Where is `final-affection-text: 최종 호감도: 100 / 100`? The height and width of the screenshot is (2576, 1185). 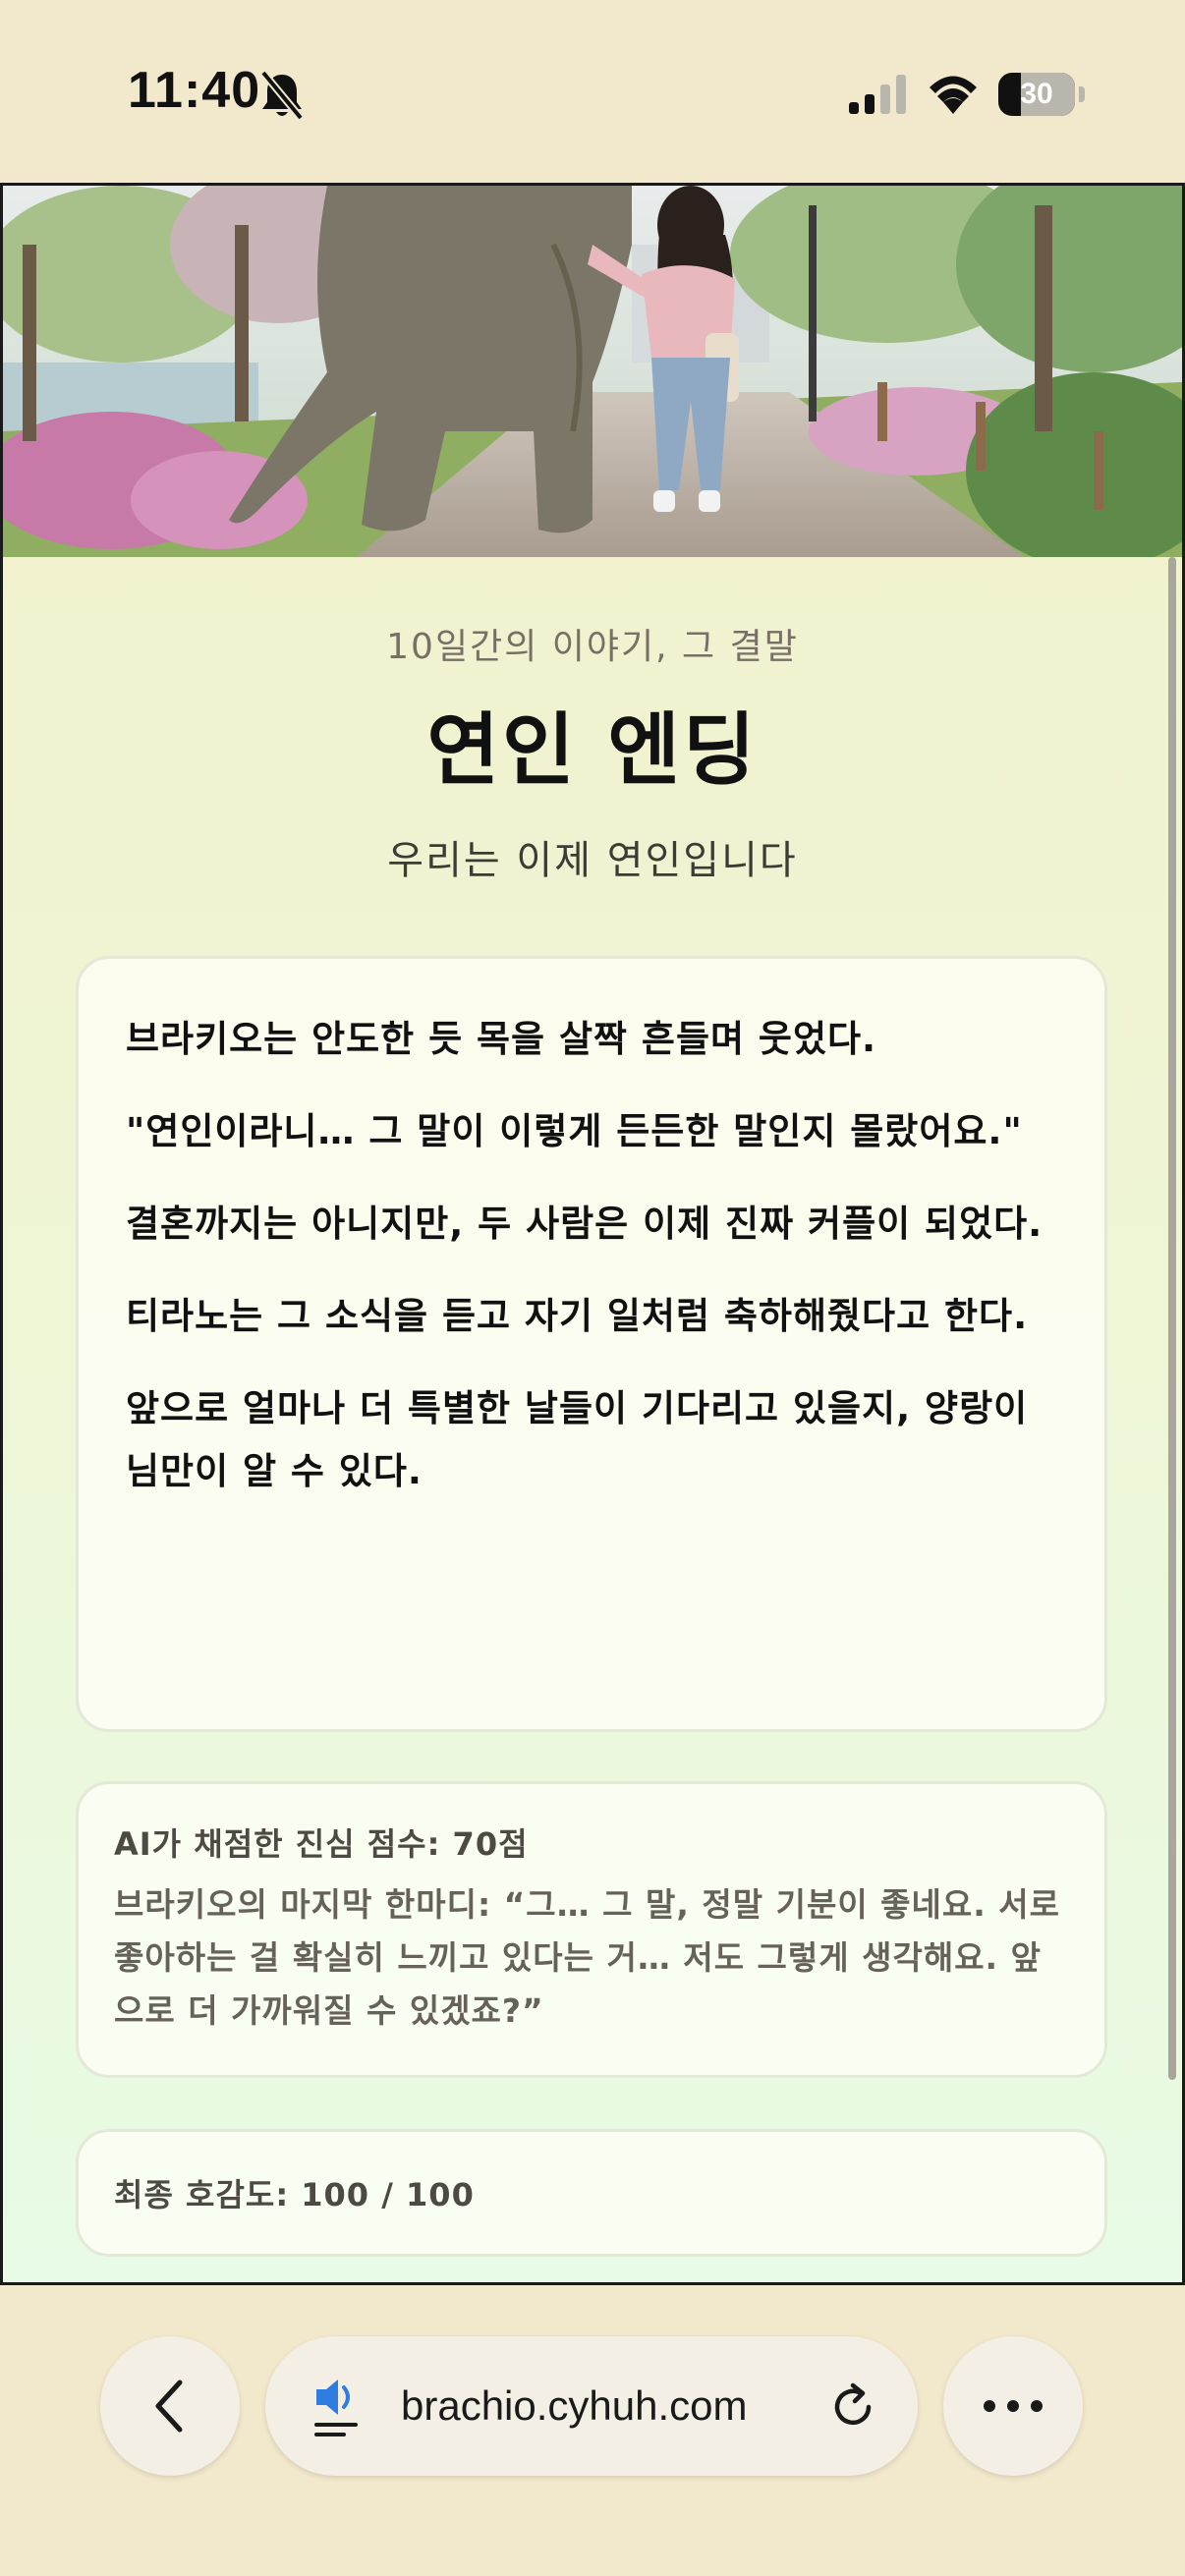
final-affection-text: 최종 호감도: 100 / 100 is located at coordinates (294, 2194).